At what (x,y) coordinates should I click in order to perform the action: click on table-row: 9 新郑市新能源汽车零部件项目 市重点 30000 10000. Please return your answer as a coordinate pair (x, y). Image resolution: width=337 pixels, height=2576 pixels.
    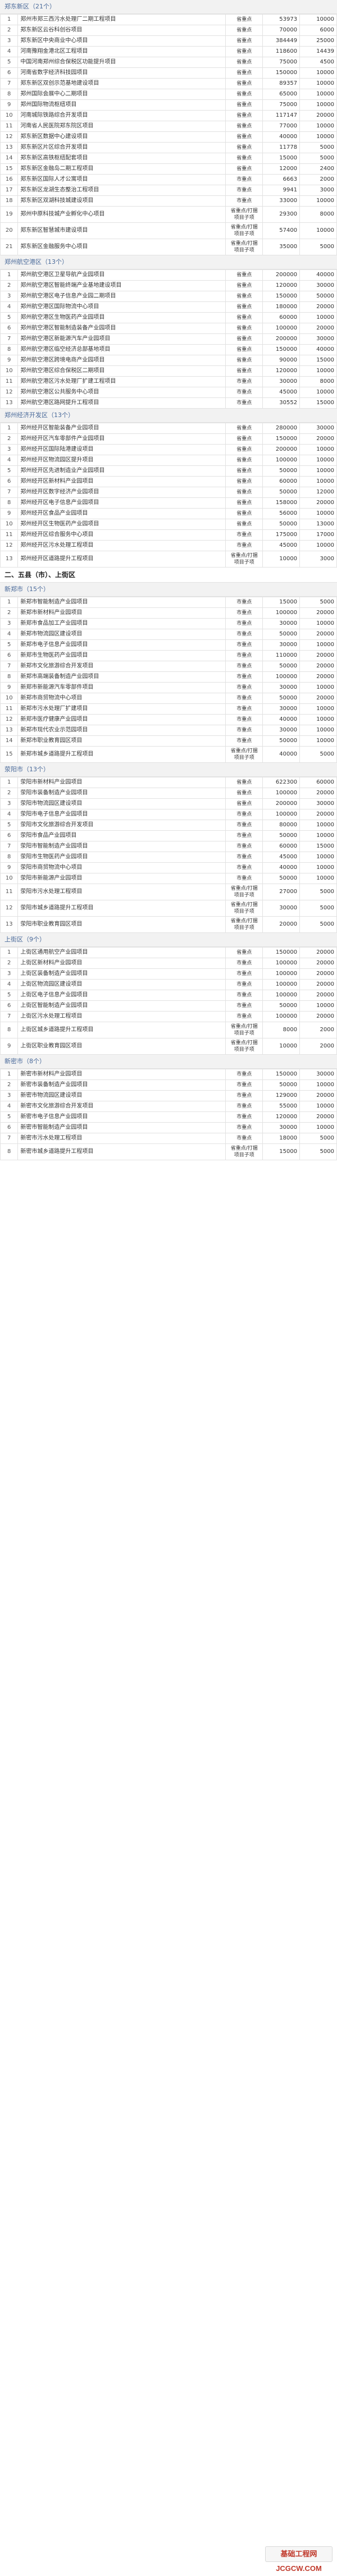
    Looking at the image, I should click on (168, 687).